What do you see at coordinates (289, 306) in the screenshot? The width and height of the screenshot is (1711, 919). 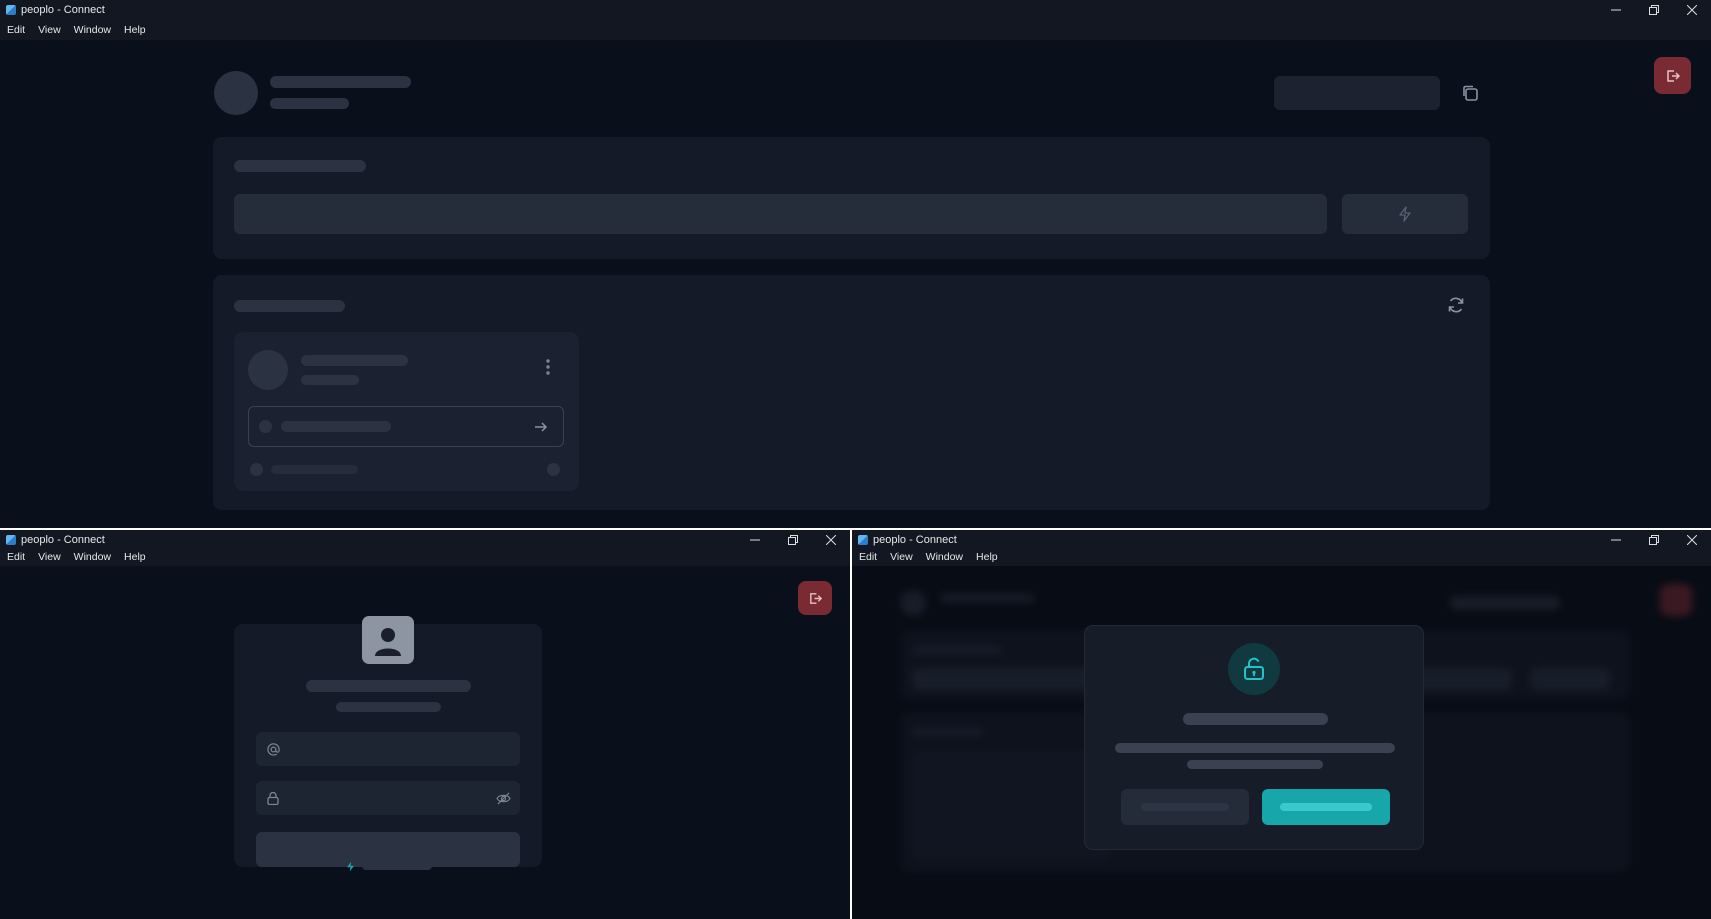 I see `devices-card-title-skeleton` at bounding box center [289, 306].